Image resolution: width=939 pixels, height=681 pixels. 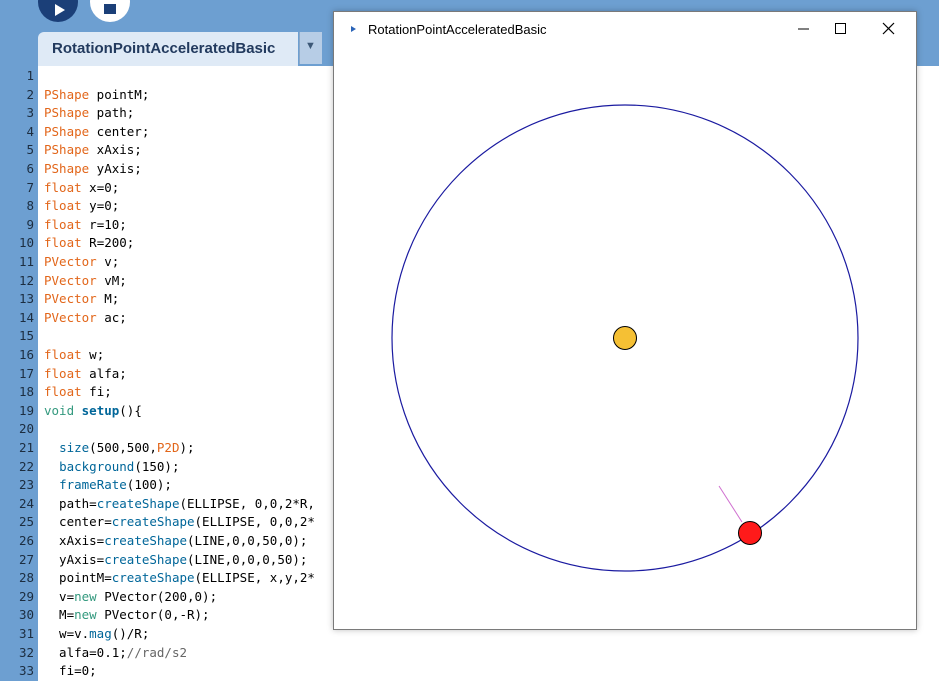 What do you see at coordinates (168, 49) in the screenshot?
I see `tab-sketch: RotationPointAcceleratedBasic` at bounding box center [168, 49].